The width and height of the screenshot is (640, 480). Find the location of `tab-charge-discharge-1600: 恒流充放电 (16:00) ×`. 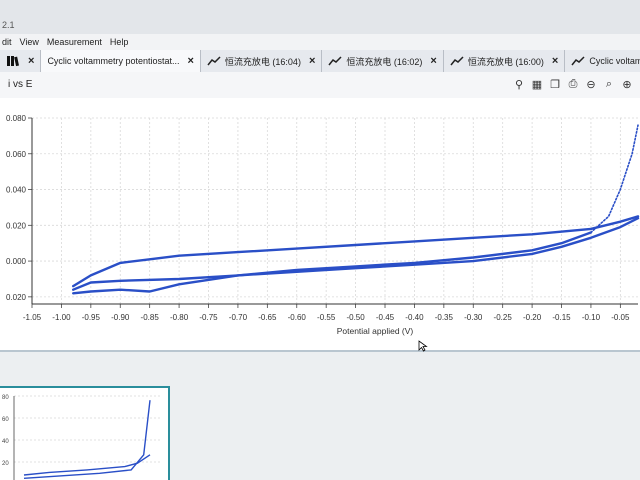

tab-charge-discharge-1600: 恒流充放电 (16:00) × is located at coordinates (504, 61).